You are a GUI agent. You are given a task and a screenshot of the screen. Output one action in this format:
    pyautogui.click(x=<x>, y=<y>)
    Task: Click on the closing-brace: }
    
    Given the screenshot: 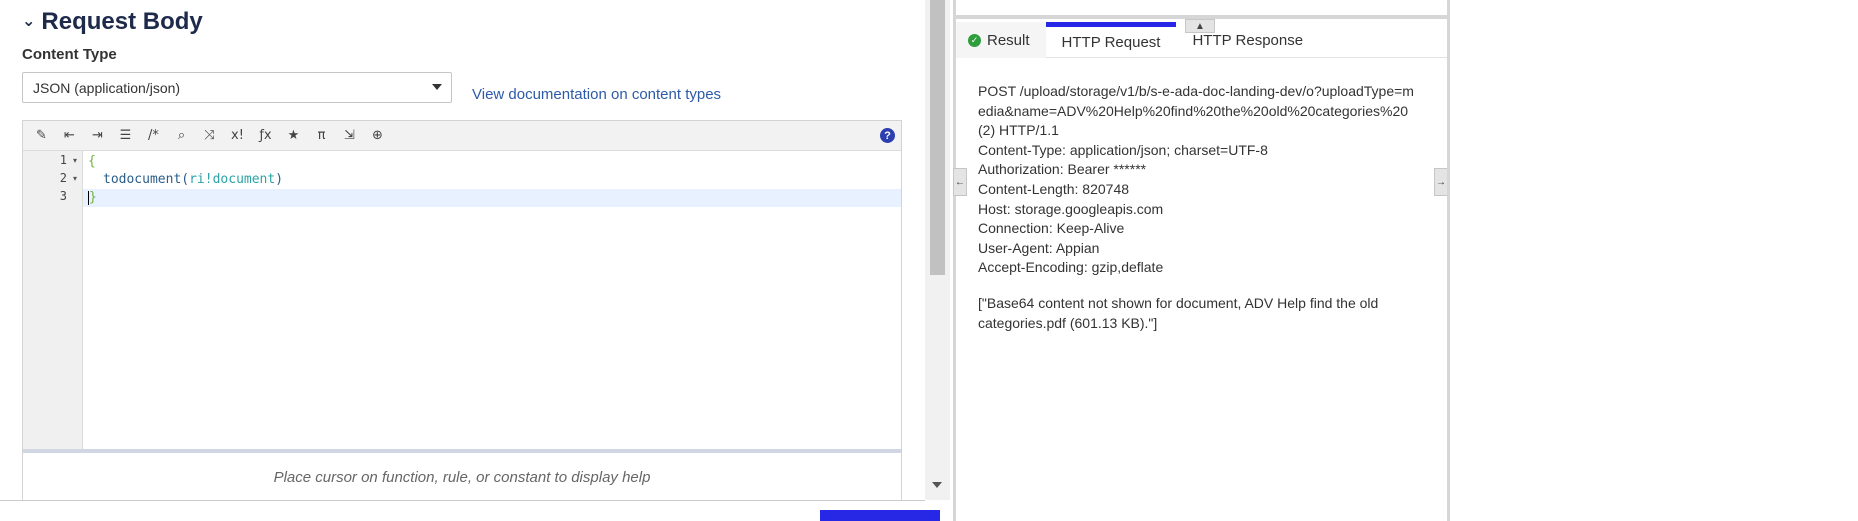 What is the action you would take?
    pyautogui.click(x=93, y=197)
    